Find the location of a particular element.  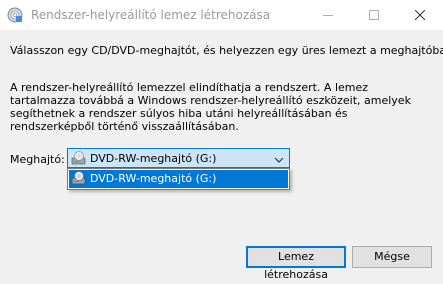

maximize-icon is located at coordinates (374, 15).